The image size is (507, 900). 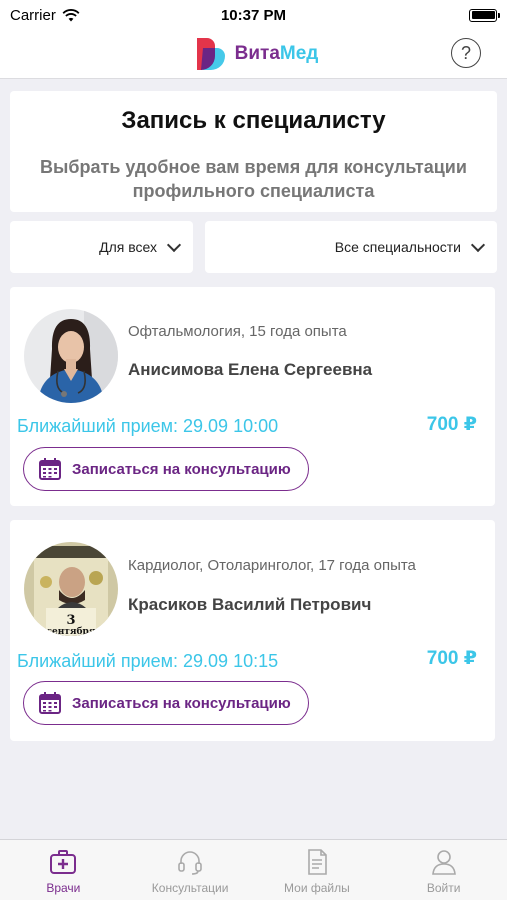 I want to click on tab-login: Войти, so click(x=443, y=870).